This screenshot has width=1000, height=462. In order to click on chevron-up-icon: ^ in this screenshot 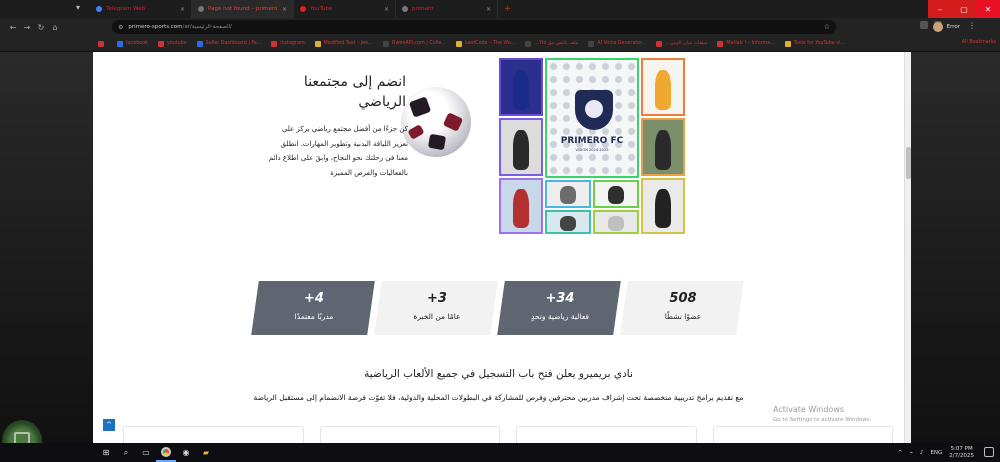, I will do `click(900, 453)`.